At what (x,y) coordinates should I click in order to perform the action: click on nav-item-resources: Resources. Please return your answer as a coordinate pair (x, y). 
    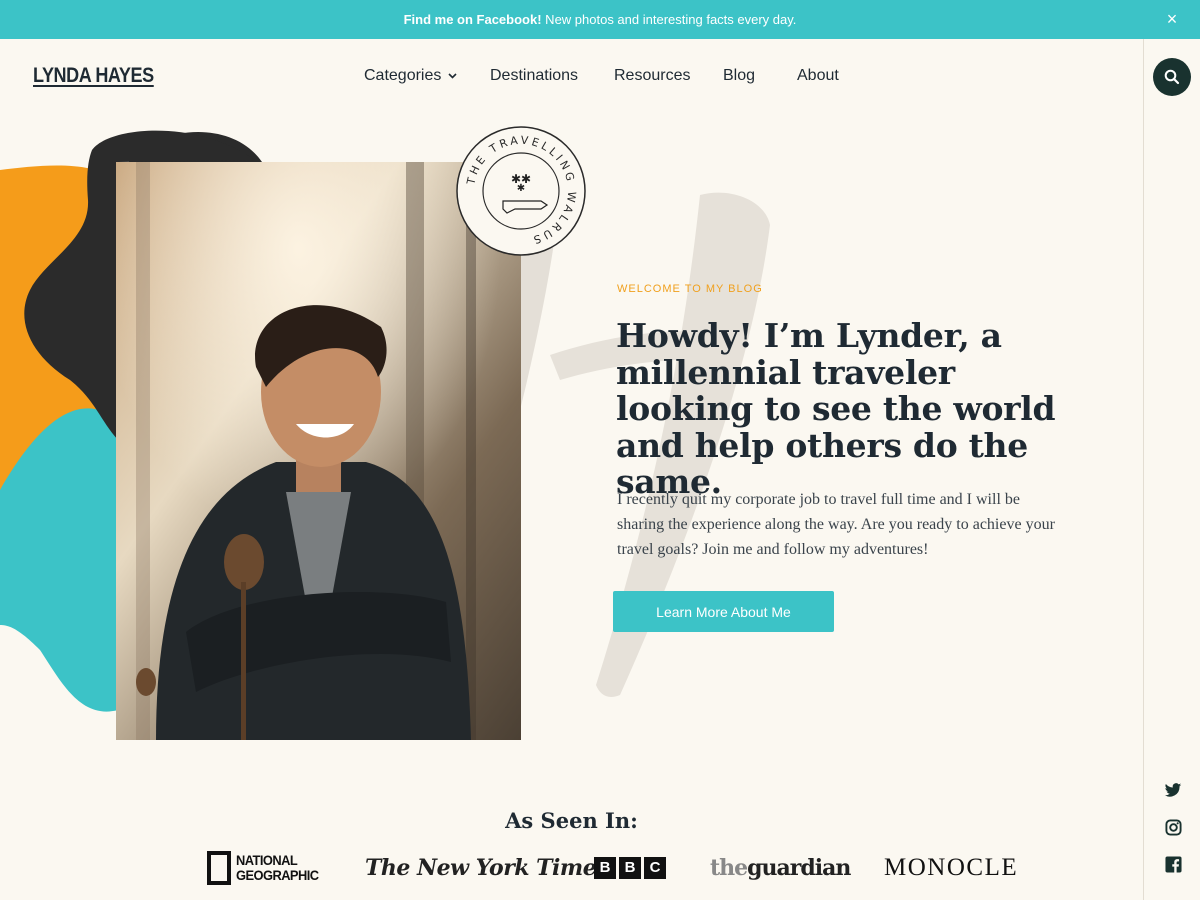
    Looking at the image, I should click on (652, 76).